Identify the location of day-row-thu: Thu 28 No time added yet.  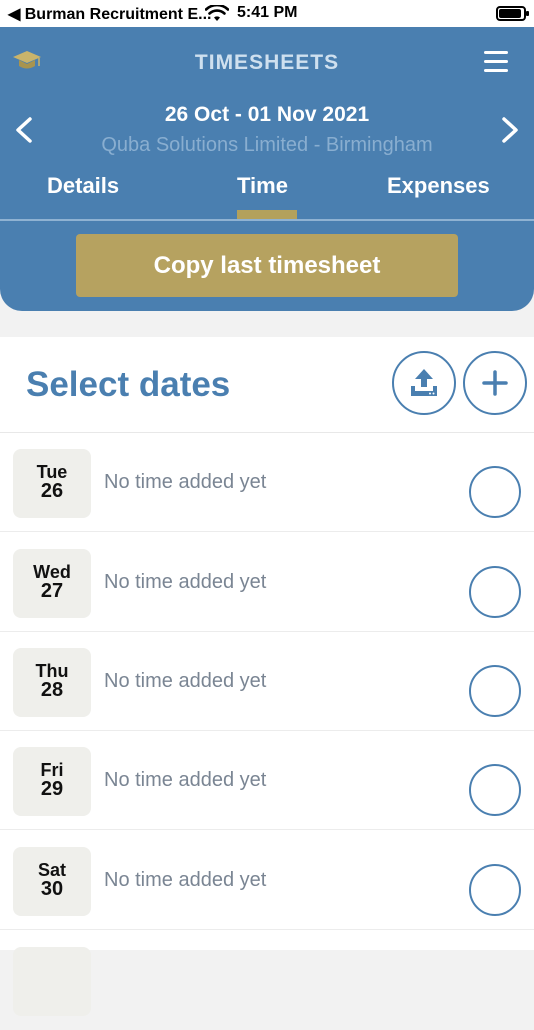
(267, 681).